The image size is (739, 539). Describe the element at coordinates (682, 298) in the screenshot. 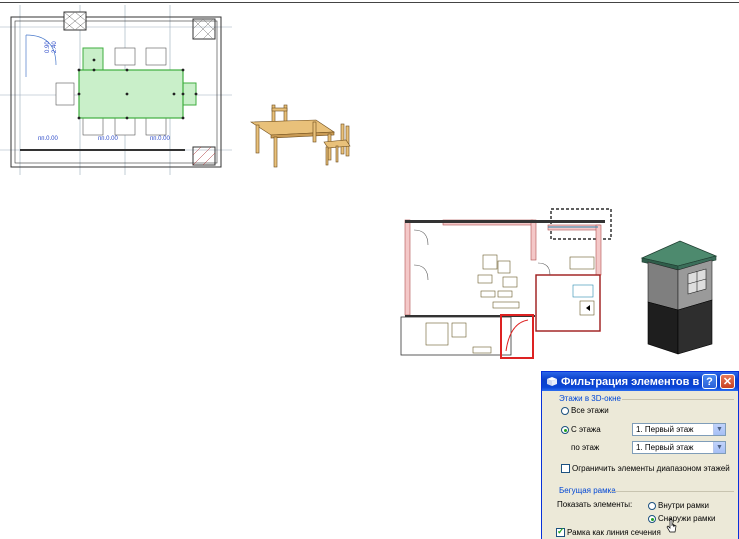

I see `building-3d-result` at that location.